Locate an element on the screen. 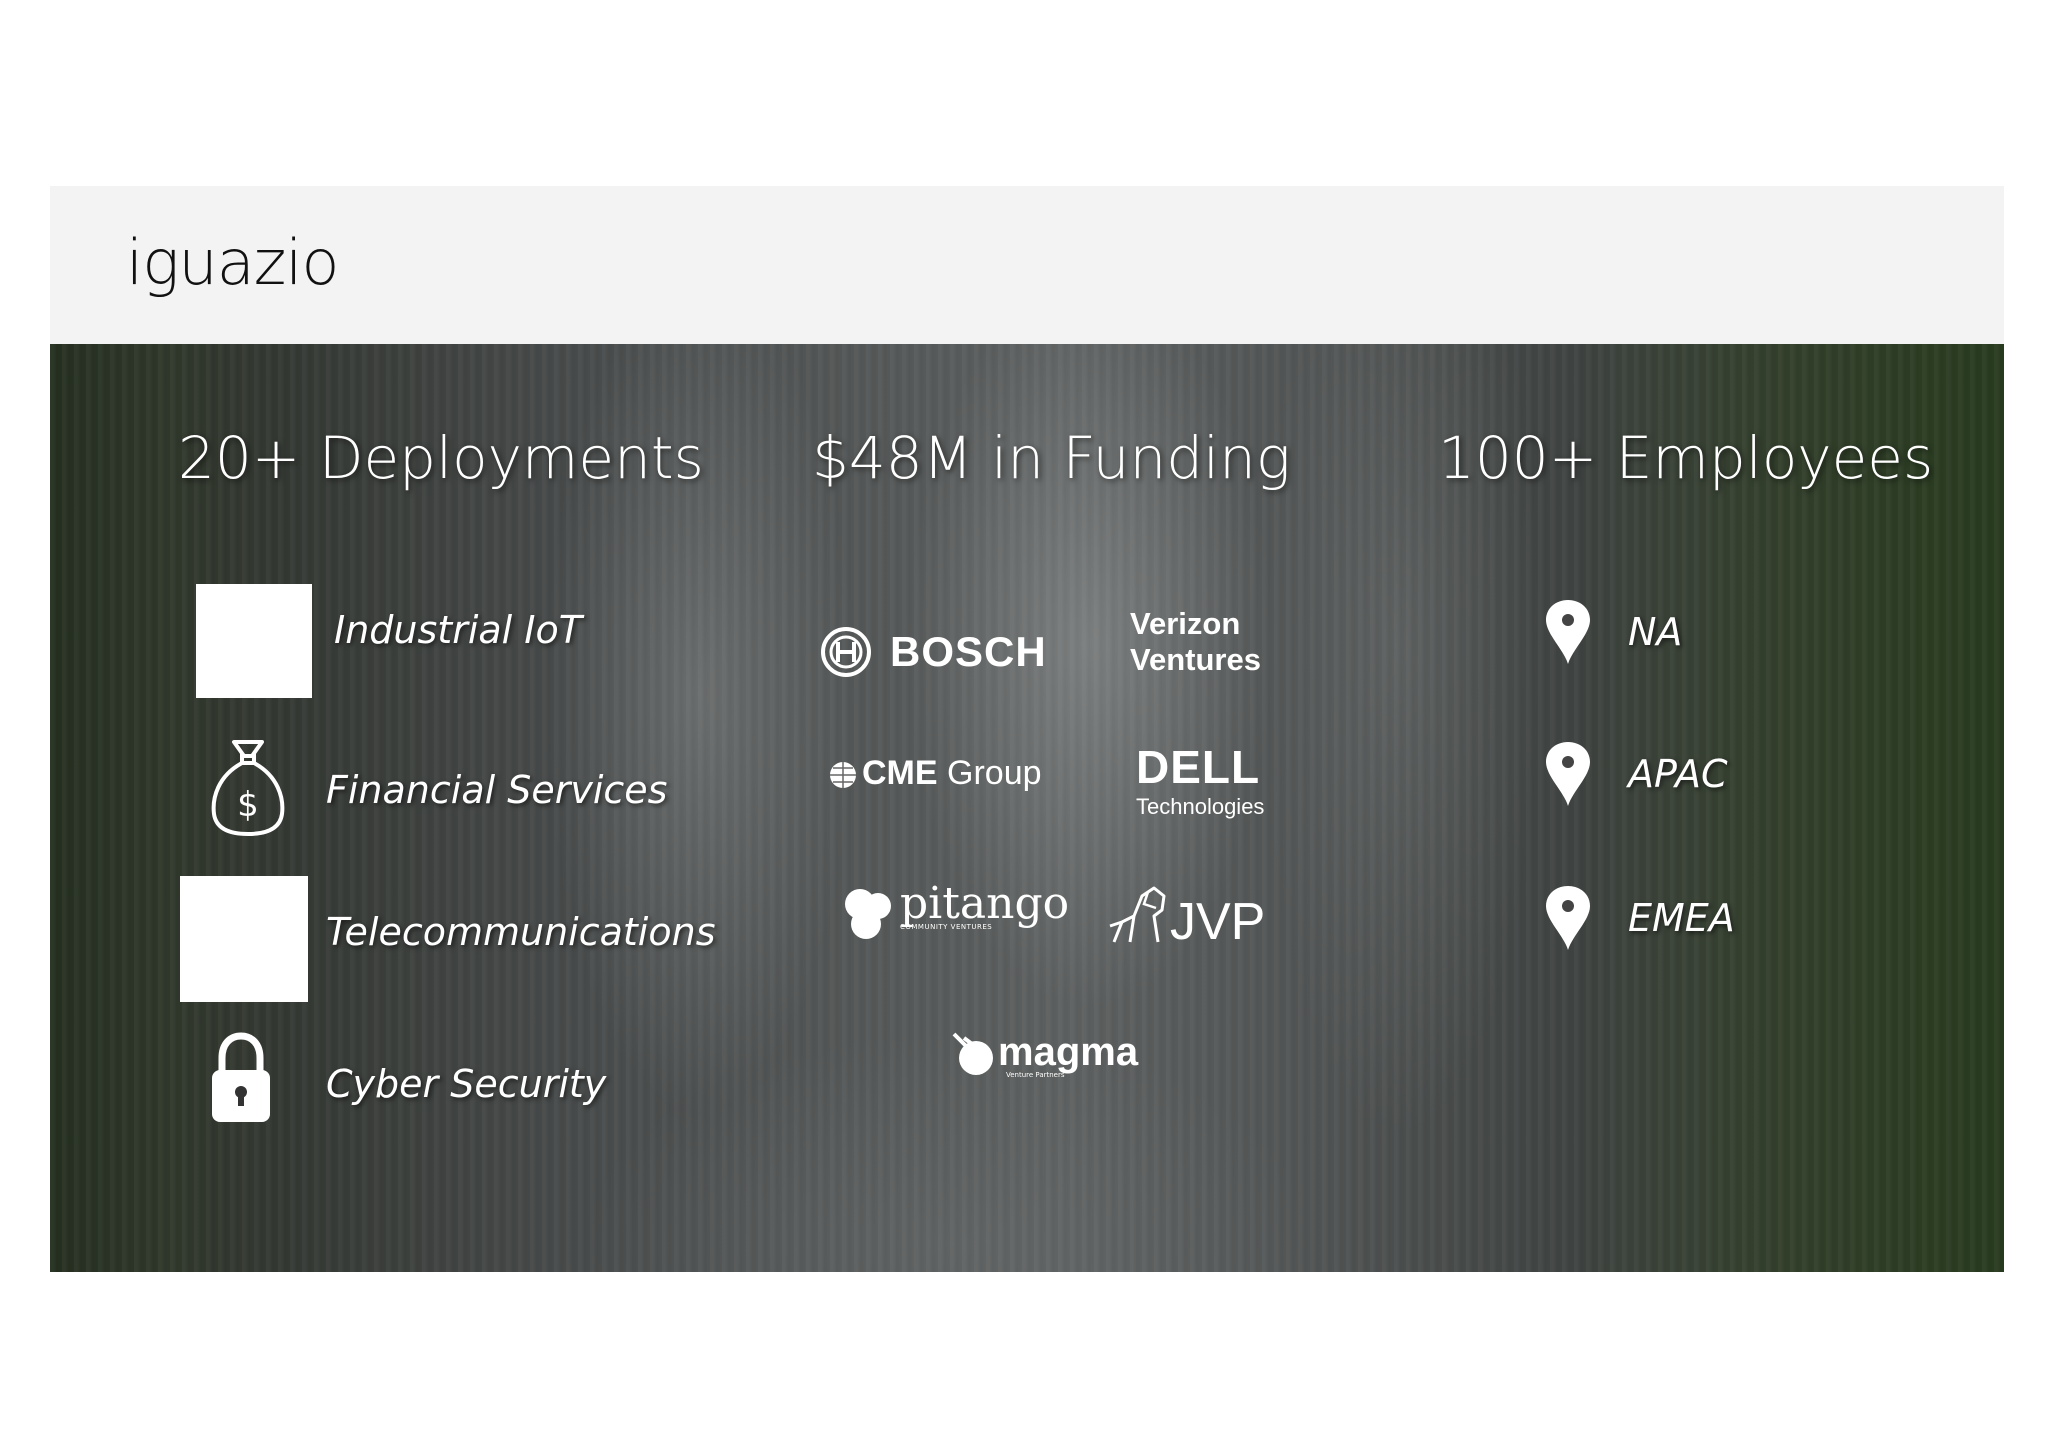 The height and width of the screenshot is (1448, 2048). verizon-logo-line2: Ventures is located at coordinates (1195, 659).